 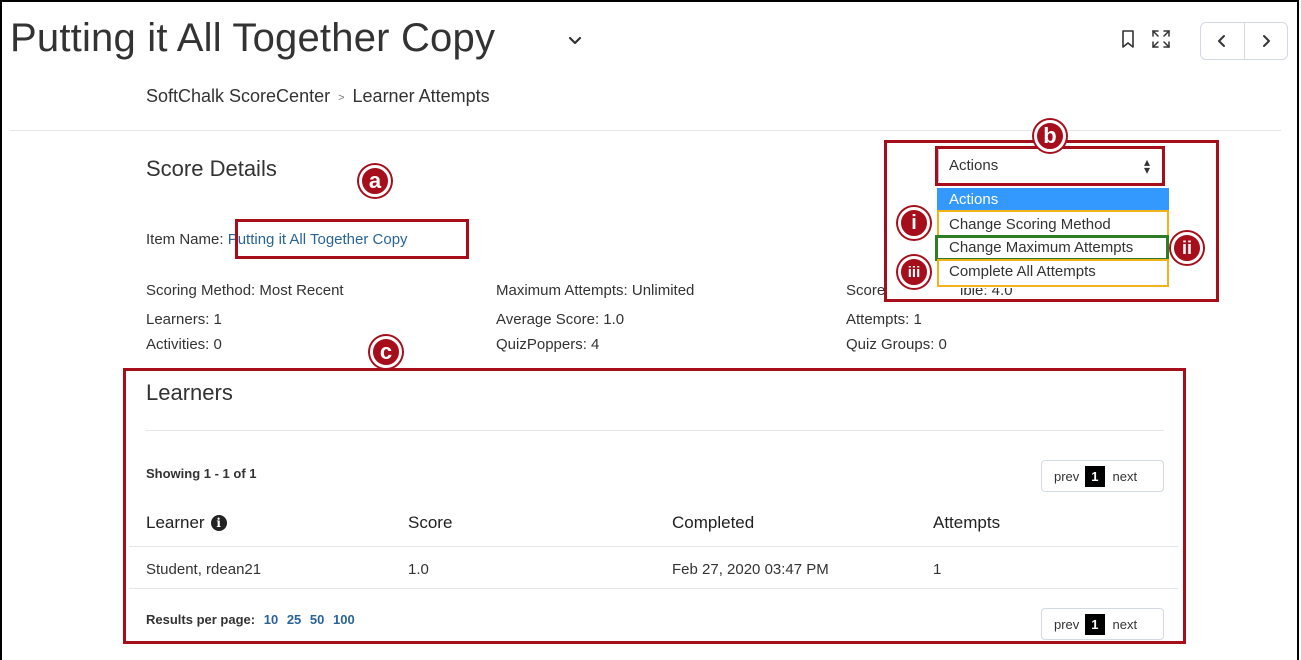 What do you see at coordinates (344, 619) in the screenshot?
I see `results-per-page-100: 100` at bounding box center [344, 619].